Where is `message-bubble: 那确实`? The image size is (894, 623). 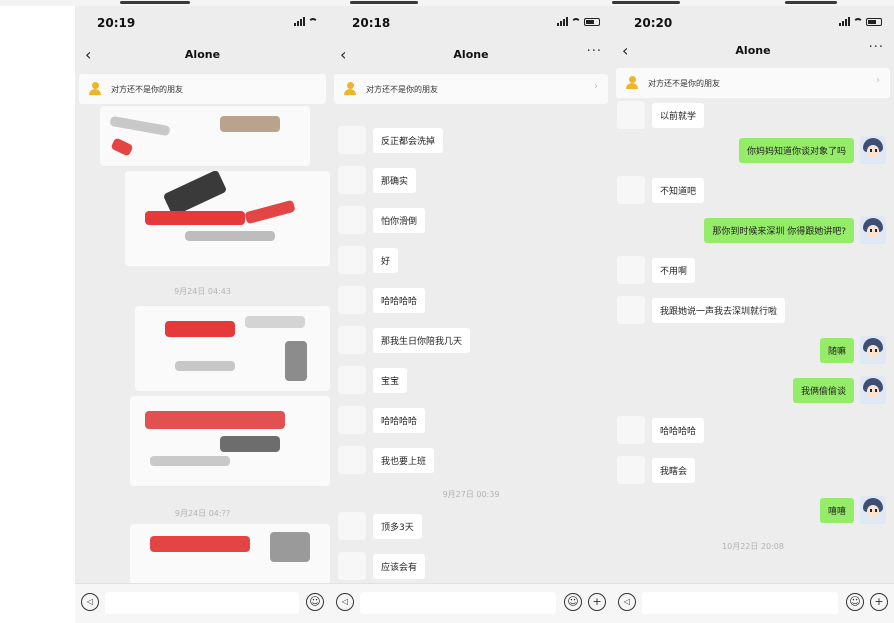
message-bubble: 那确实 is located at coordinates (395, 180).